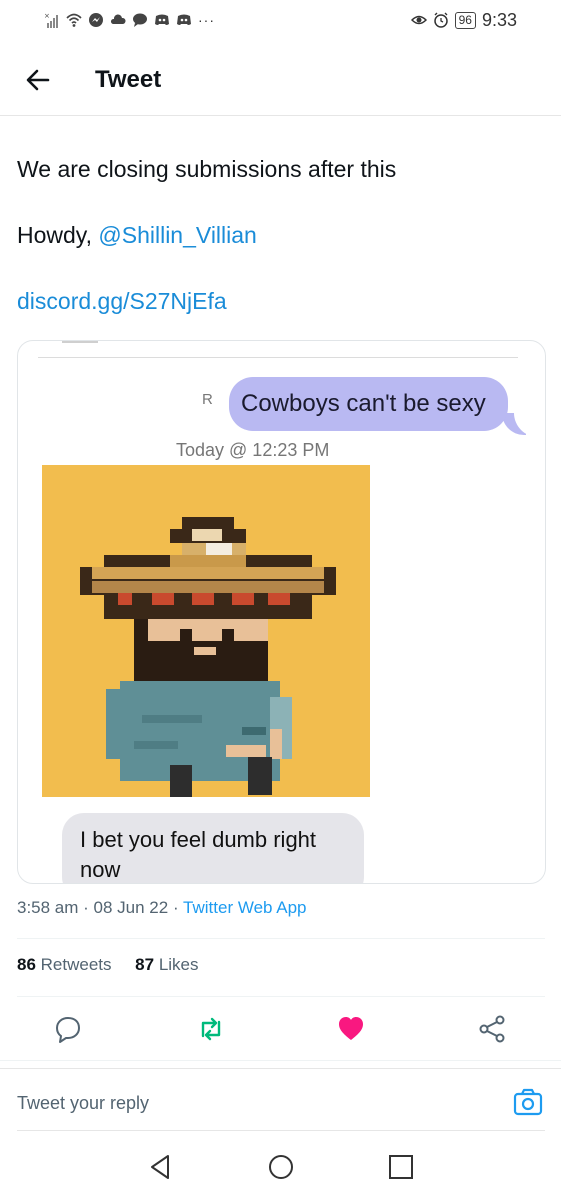  What do you see at coordinates (211, 1029) in the screenshot?
I see `retweet-icon` at bounding box center [211, 1029].